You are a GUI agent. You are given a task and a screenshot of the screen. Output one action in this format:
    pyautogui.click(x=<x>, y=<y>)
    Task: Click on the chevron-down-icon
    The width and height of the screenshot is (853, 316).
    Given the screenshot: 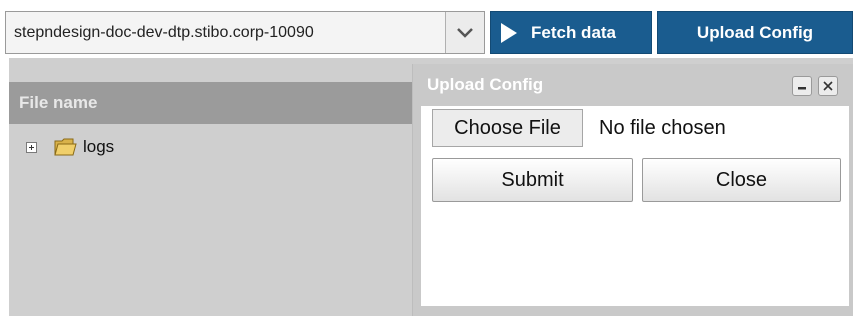 What is the action you would take?
    pyautogui.click(x=464, y=32)
    